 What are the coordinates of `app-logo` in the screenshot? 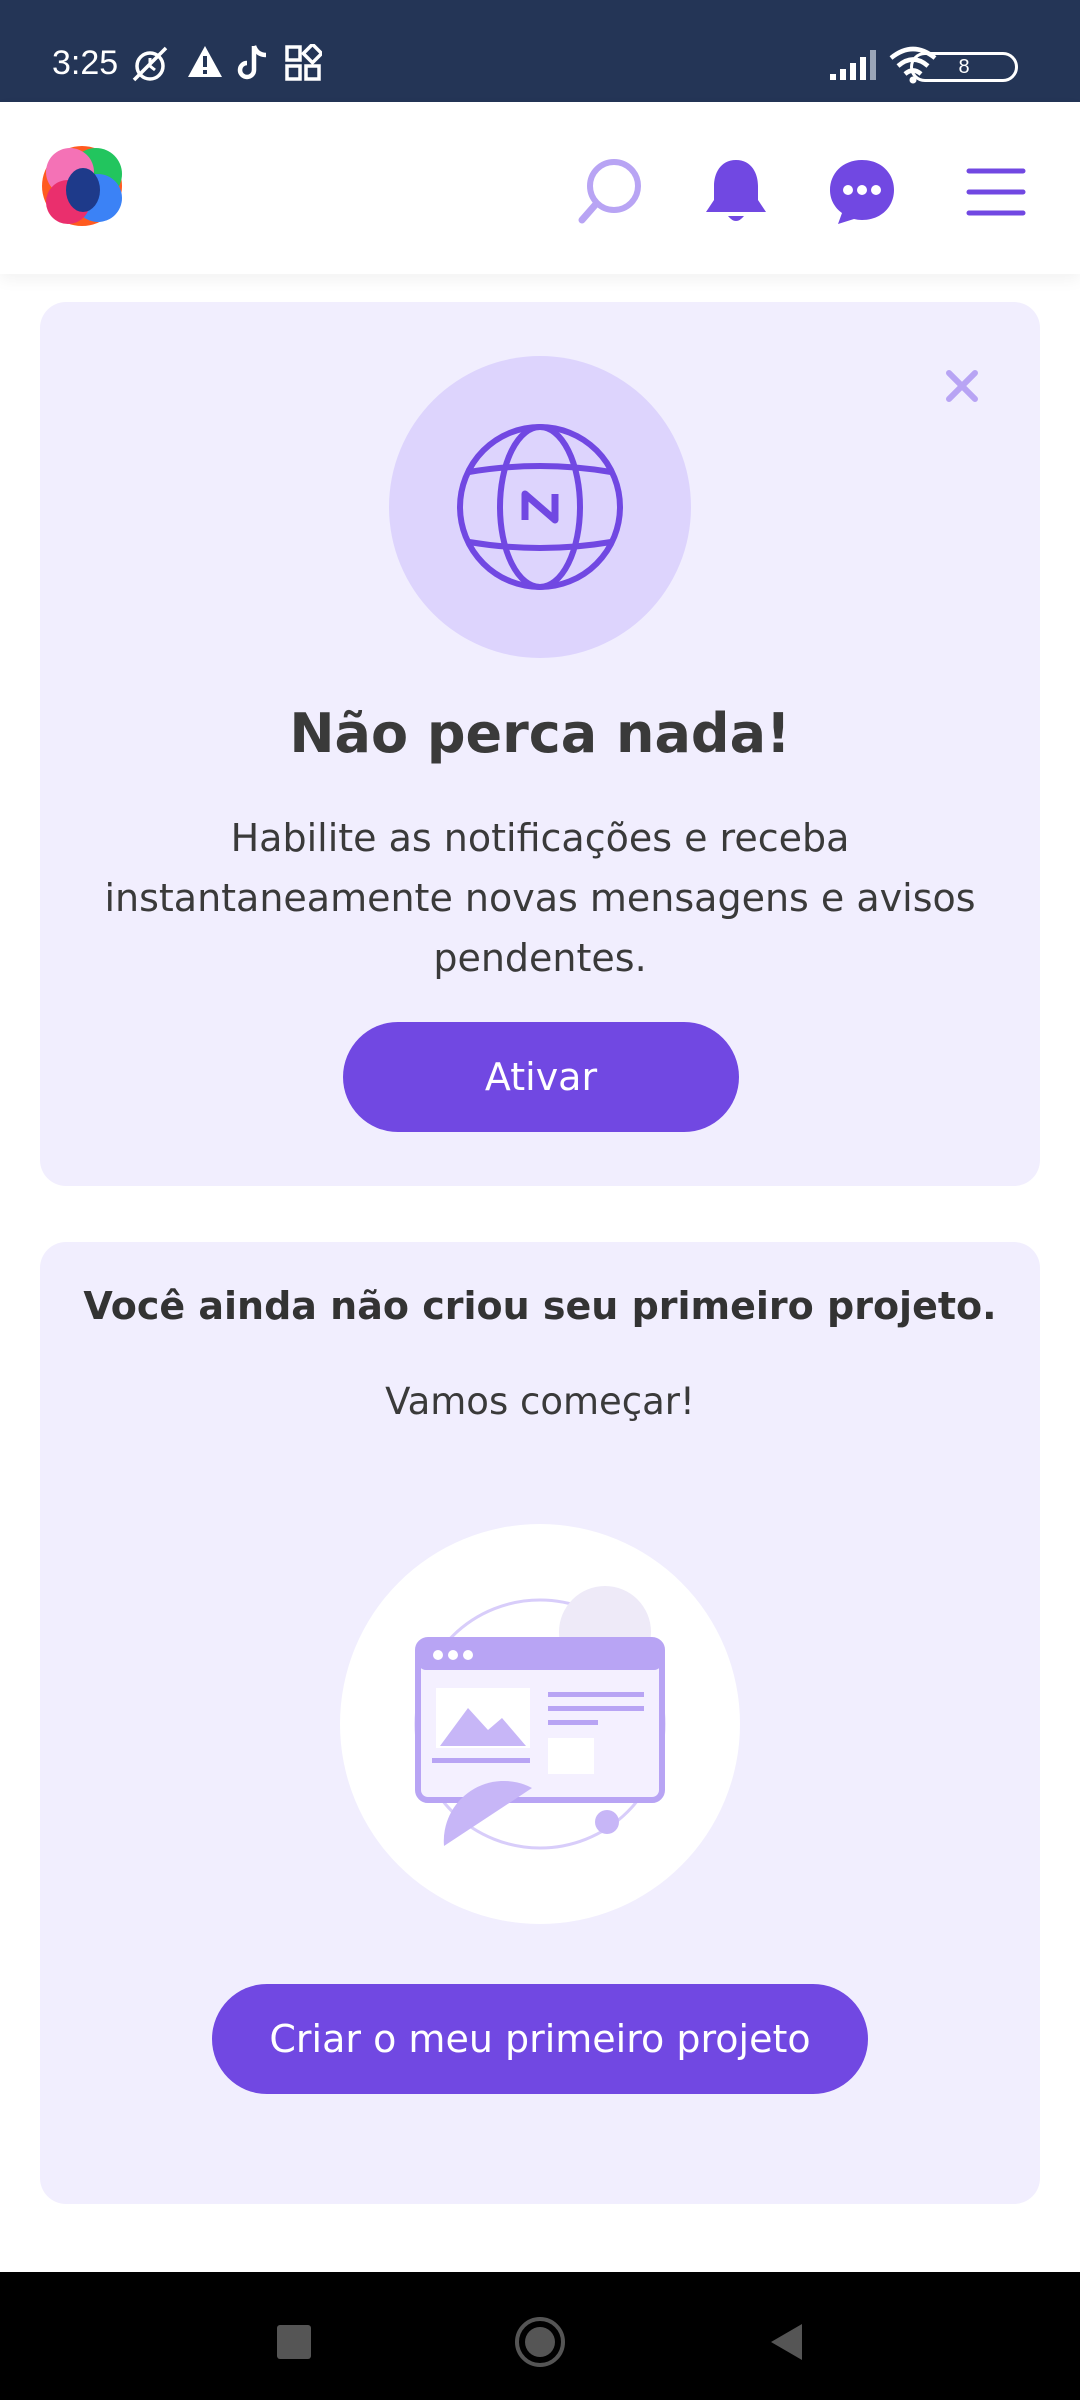 It's located at (82, 186).